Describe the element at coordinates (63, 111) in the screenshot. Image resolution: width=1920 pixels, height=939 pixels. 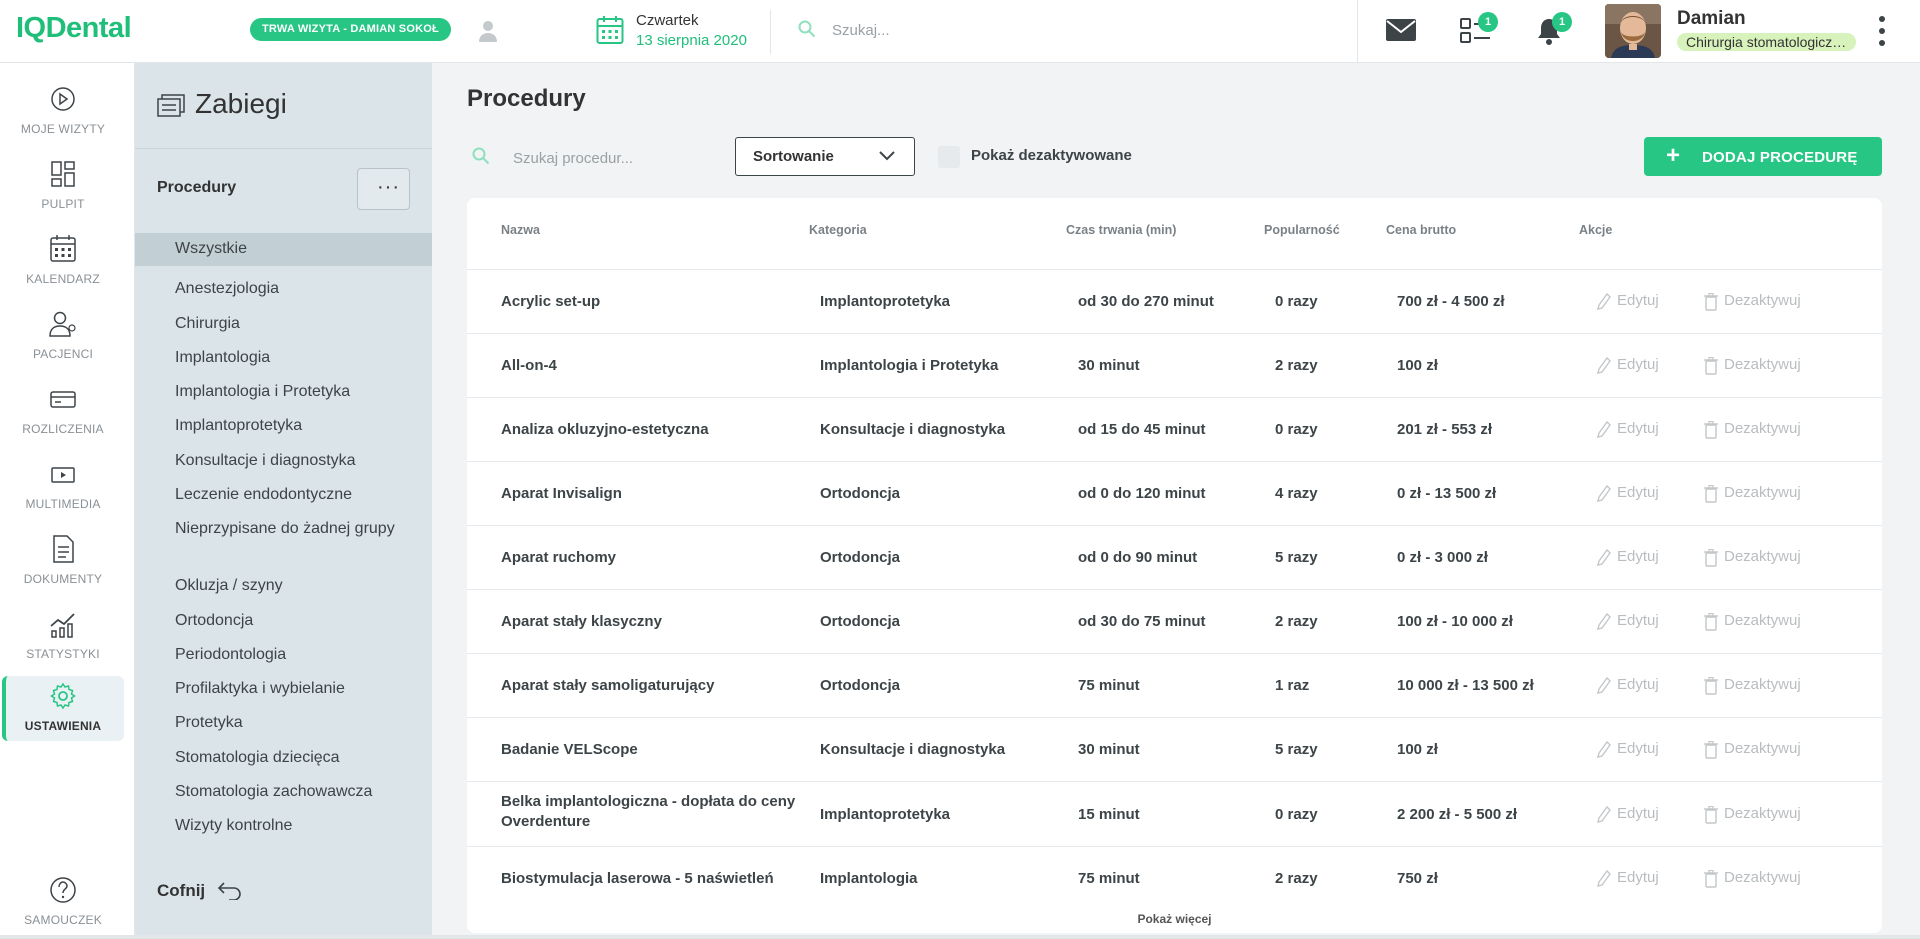
I see `nav-my-visits: MOJE WIZYTY` at that location.